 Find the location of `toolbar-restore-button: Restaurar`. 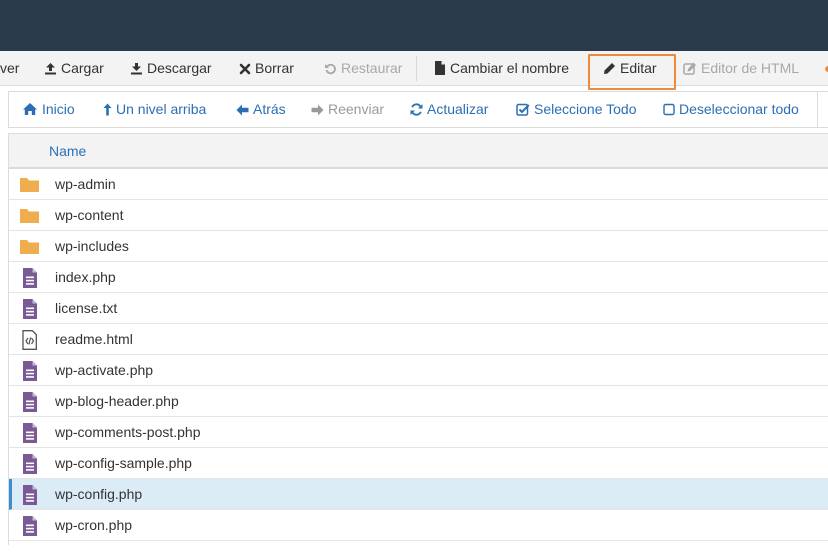

toolbar-restore-button: Restaurar is located at coordinates (363, 68).